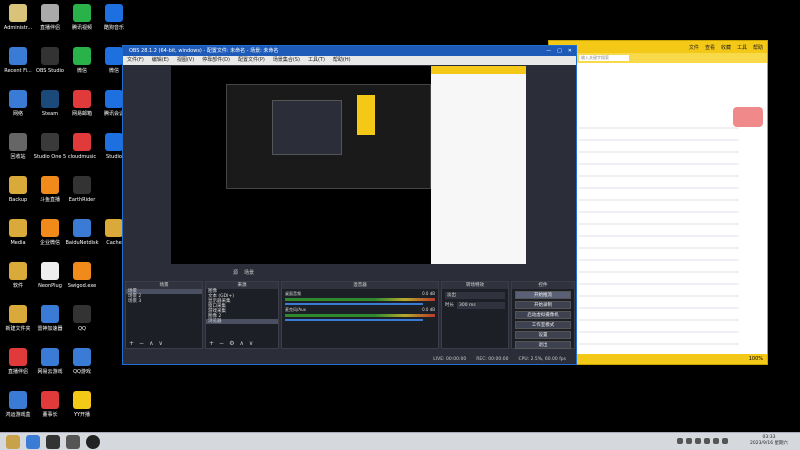  I want to click on desktop-icon-label: 网易邮箱, so click(81, 114).